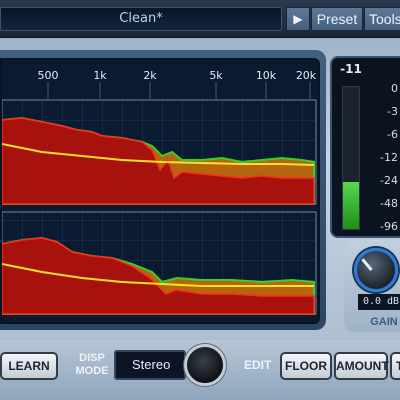 The height and width of the screenshot is (400, 400). What do you see at coordinates (392, 111) in the screenshot?
I see `meter-tick: -3` at bounding box center [392, 111].